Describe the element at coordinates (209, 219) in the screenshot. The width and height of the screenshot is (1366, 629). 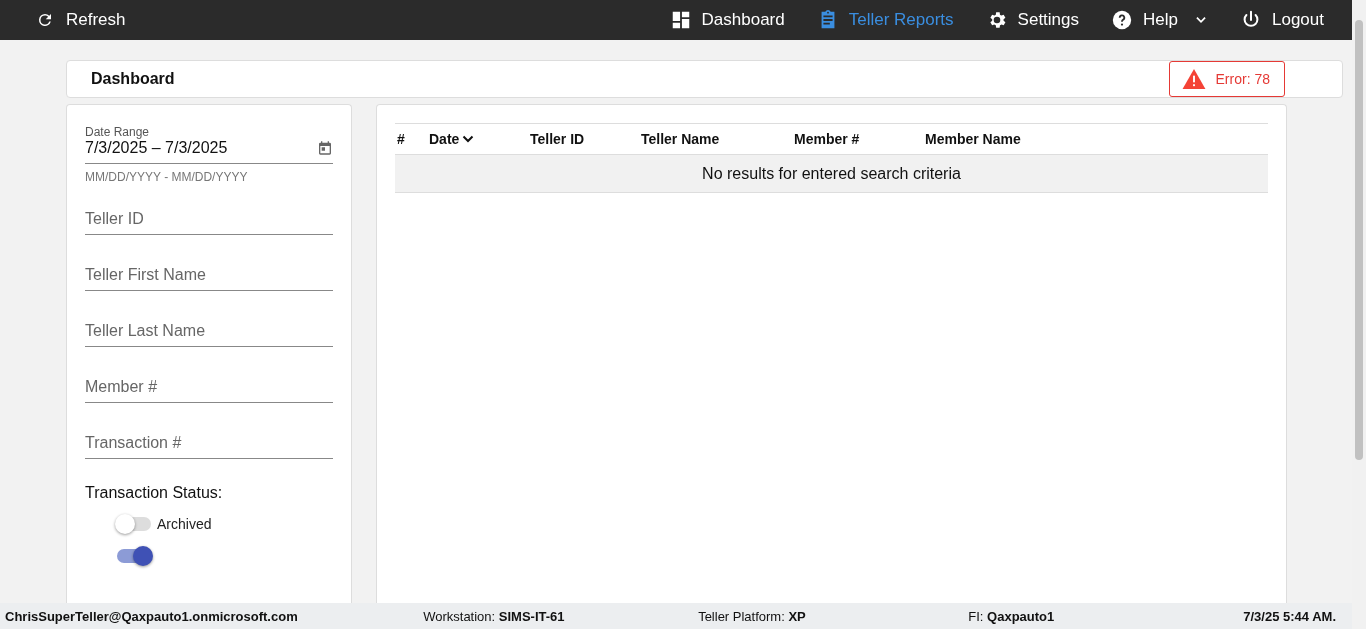
I see `input-field: Teller ID` at that location.